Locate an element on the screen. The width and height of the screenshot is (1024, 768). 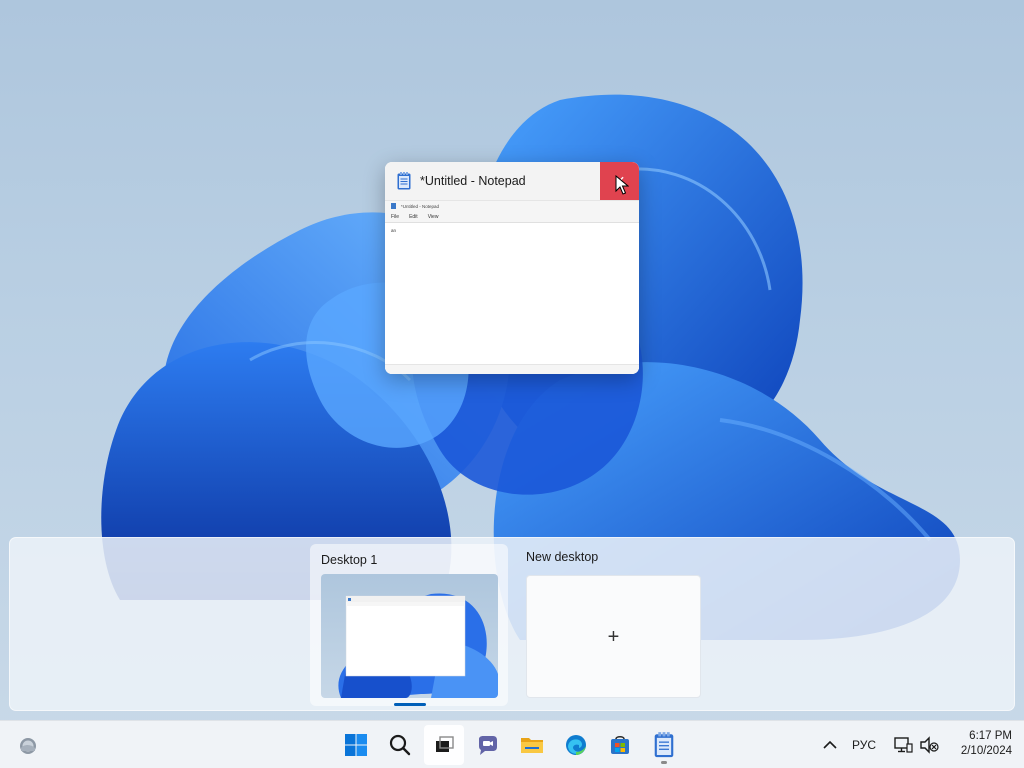
notepad-taskbar-button is located at coordinates (664, 745).